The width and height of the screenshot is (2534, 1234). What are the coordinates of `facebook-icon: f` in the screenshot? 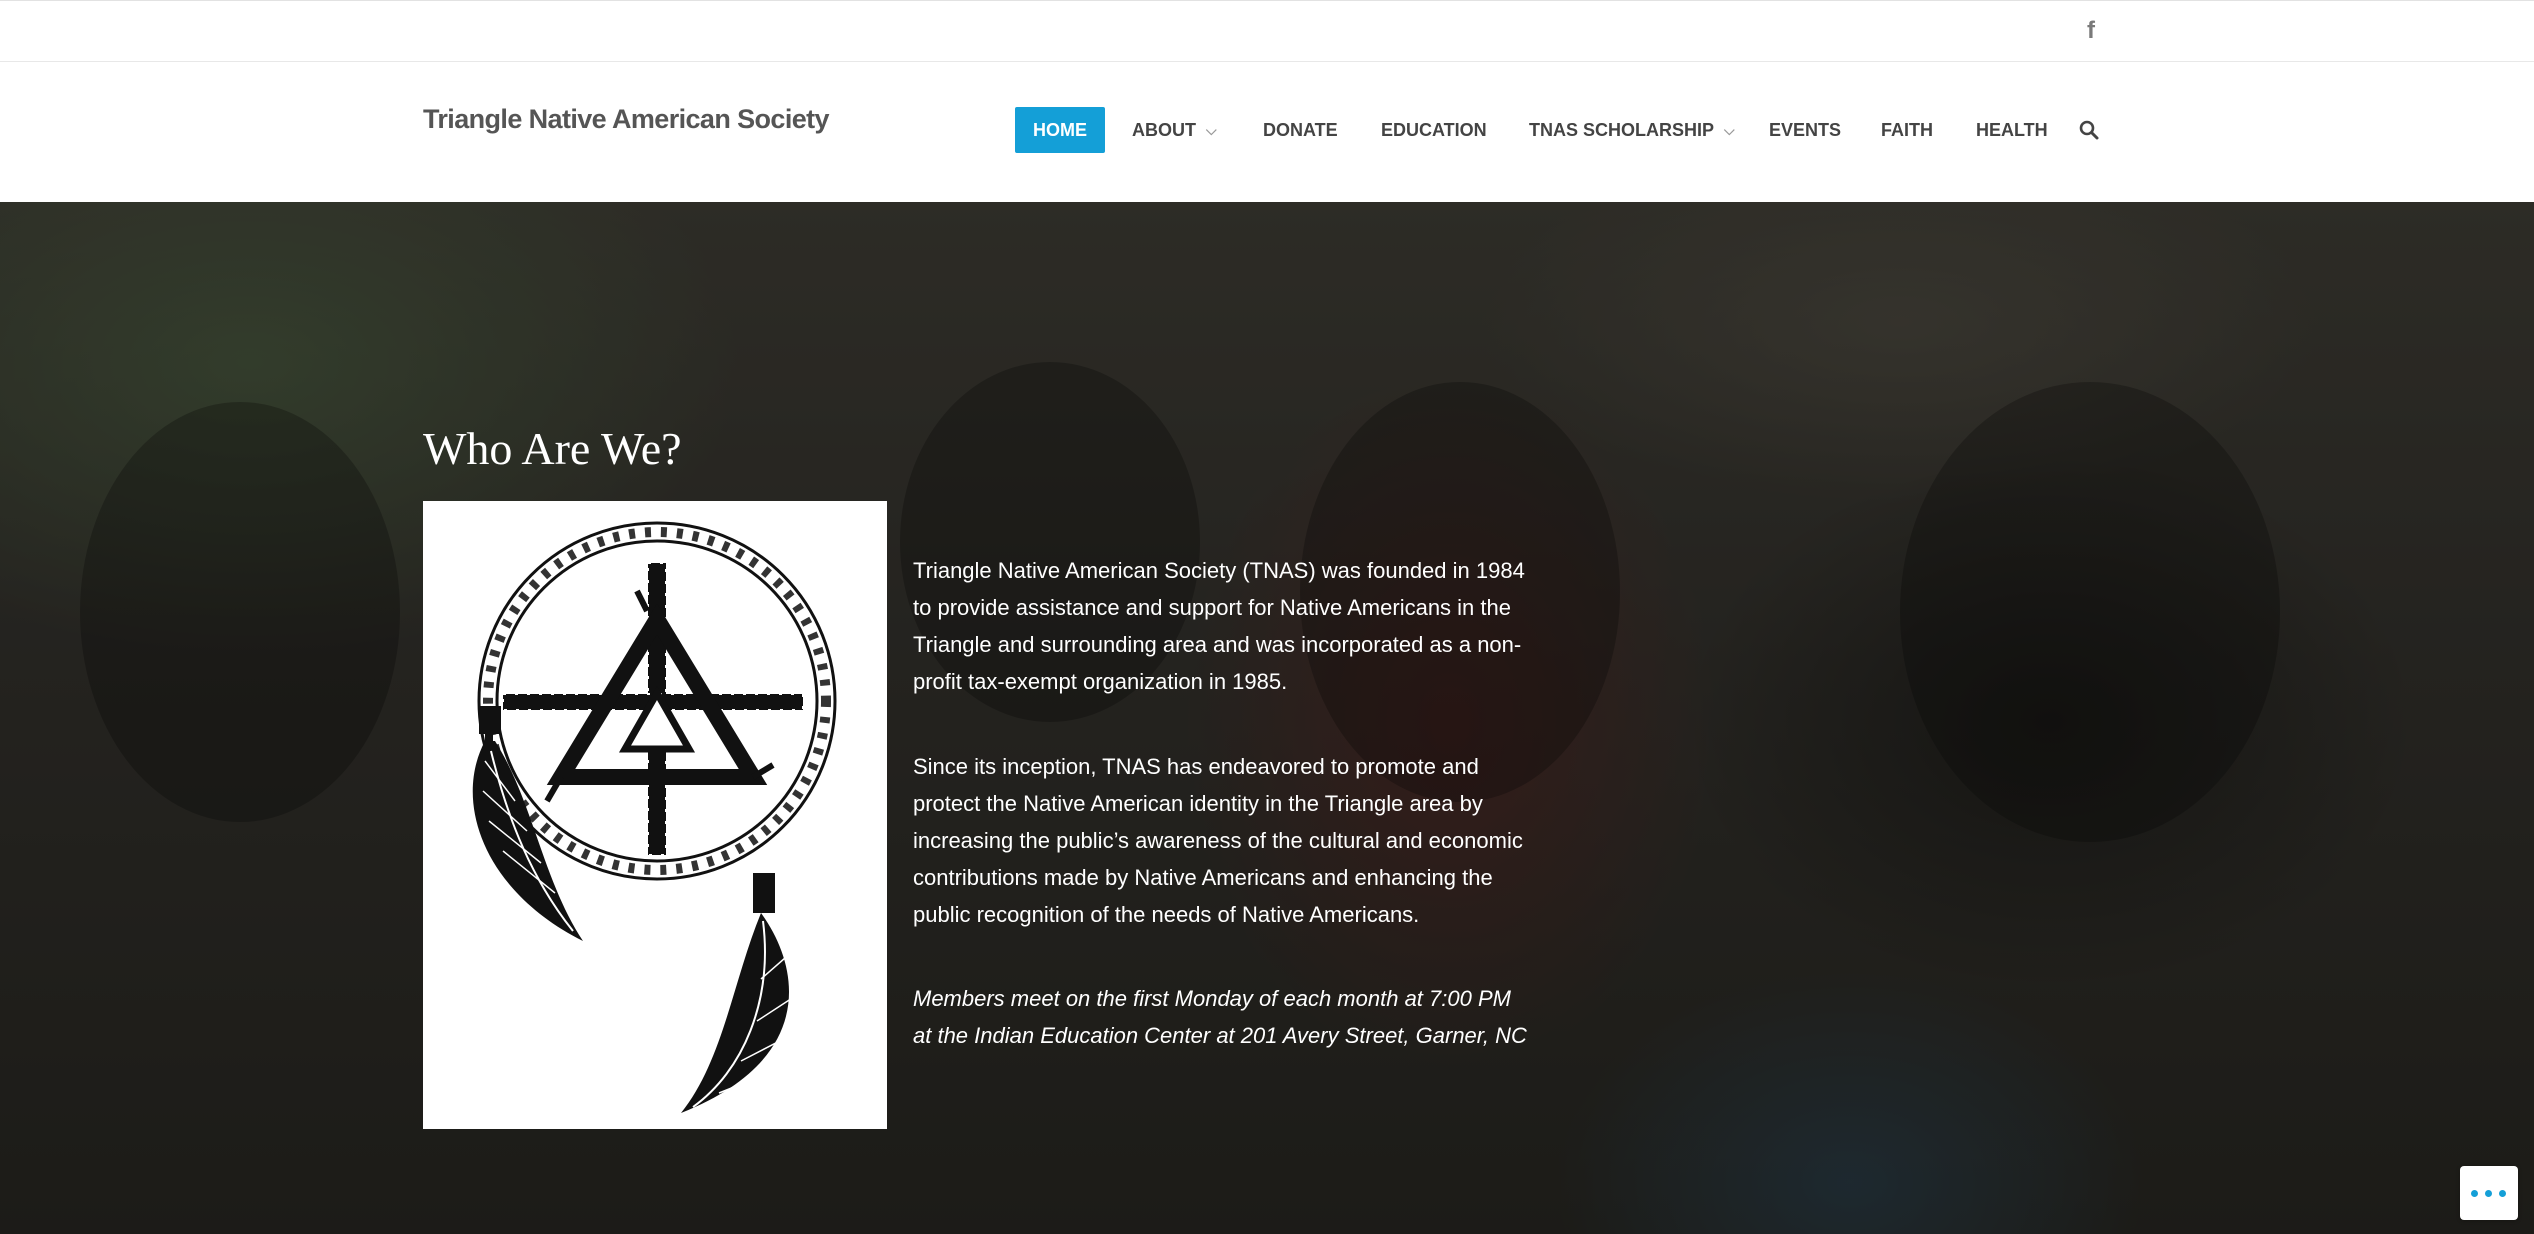 It's located at (2091, 31).